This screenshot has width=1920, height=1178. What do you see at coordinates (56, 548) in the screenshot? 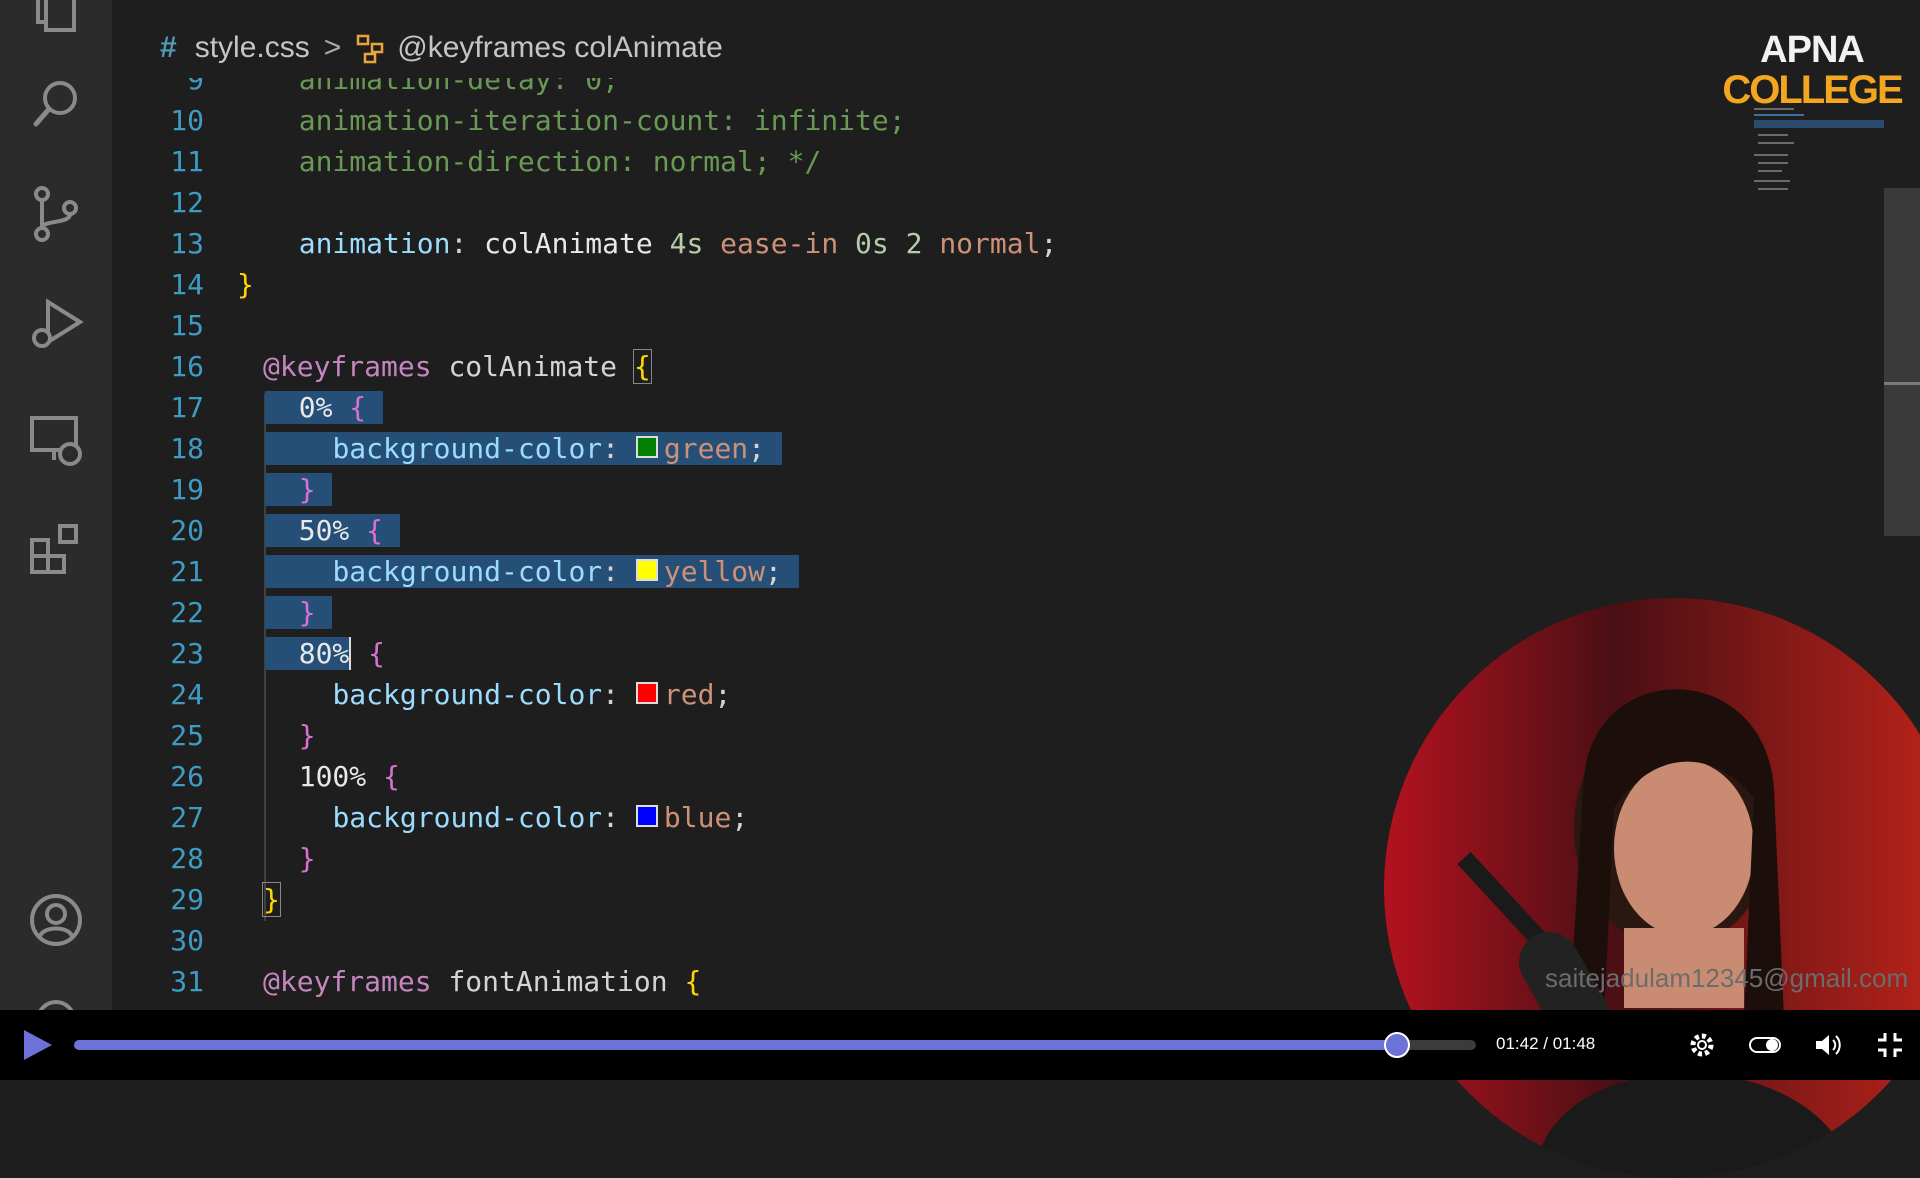
I see `extensions-icon` at bounding box center [56, 548].